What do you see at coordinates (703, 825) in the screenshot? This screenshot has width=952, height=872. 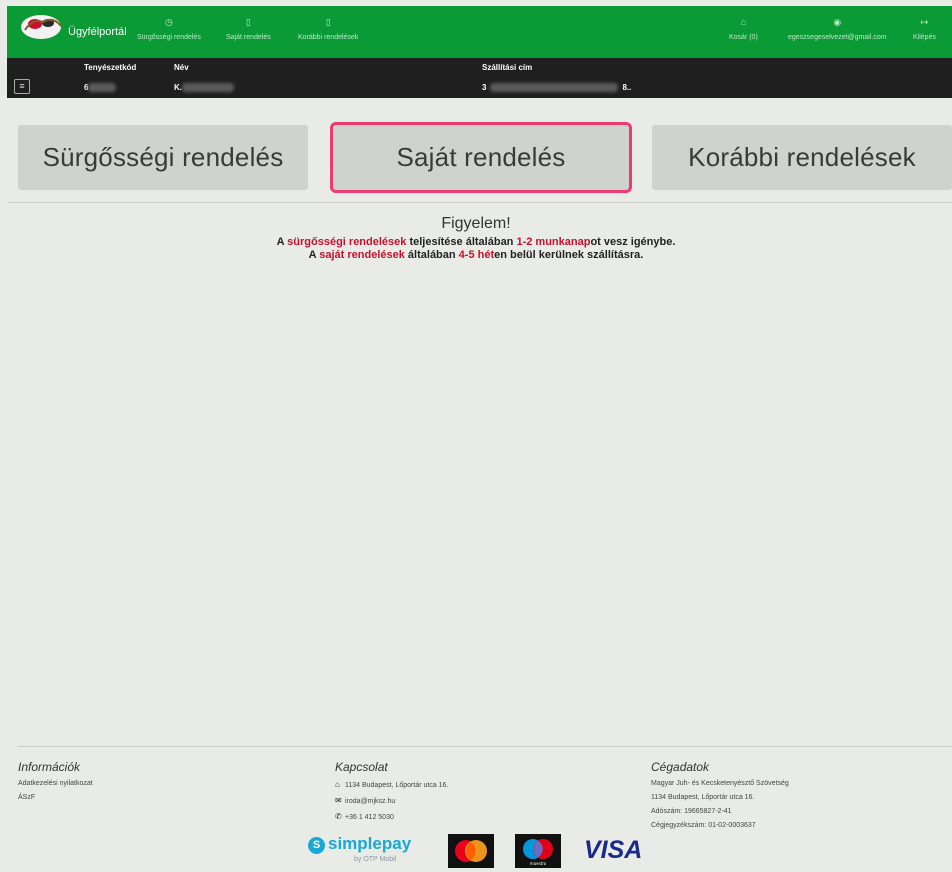 I see `company-reg-no: Cégjegyzékszám: 01-02-0003637` at bounding box center [703, 825].